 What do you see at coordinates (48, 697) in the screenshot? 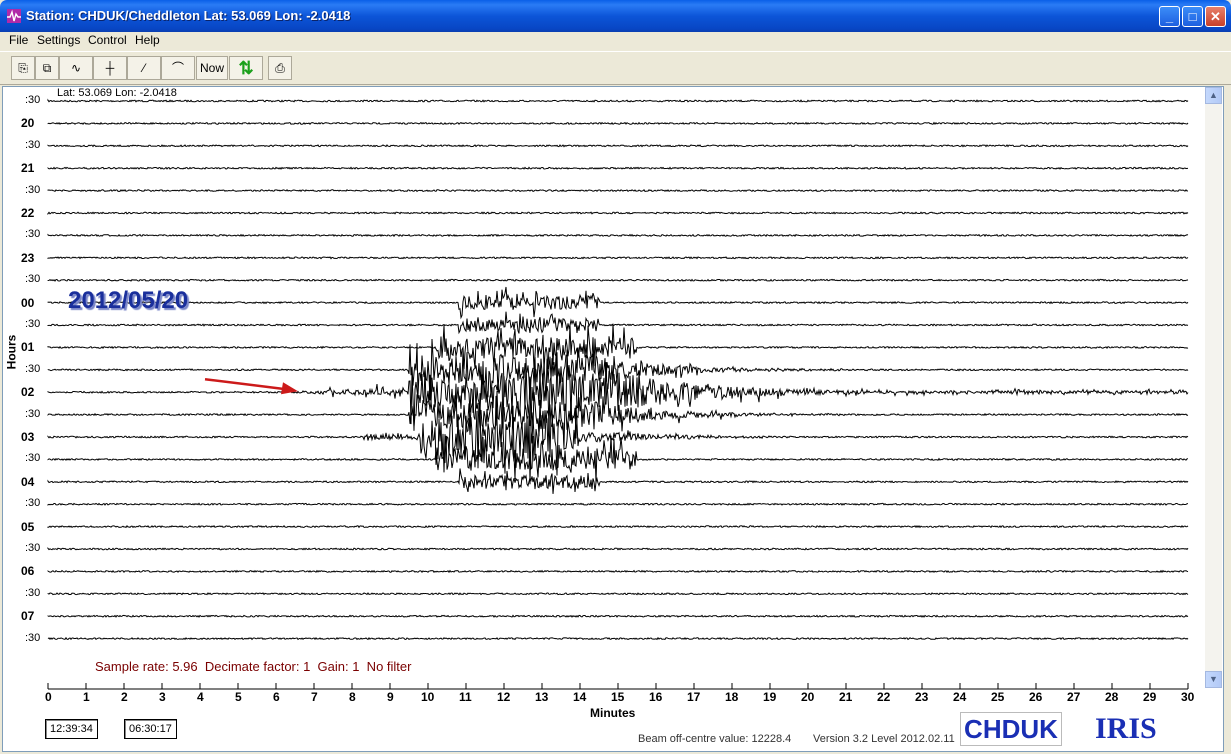
I see `x-tick-label: 0` at bounding box center [48, 697].